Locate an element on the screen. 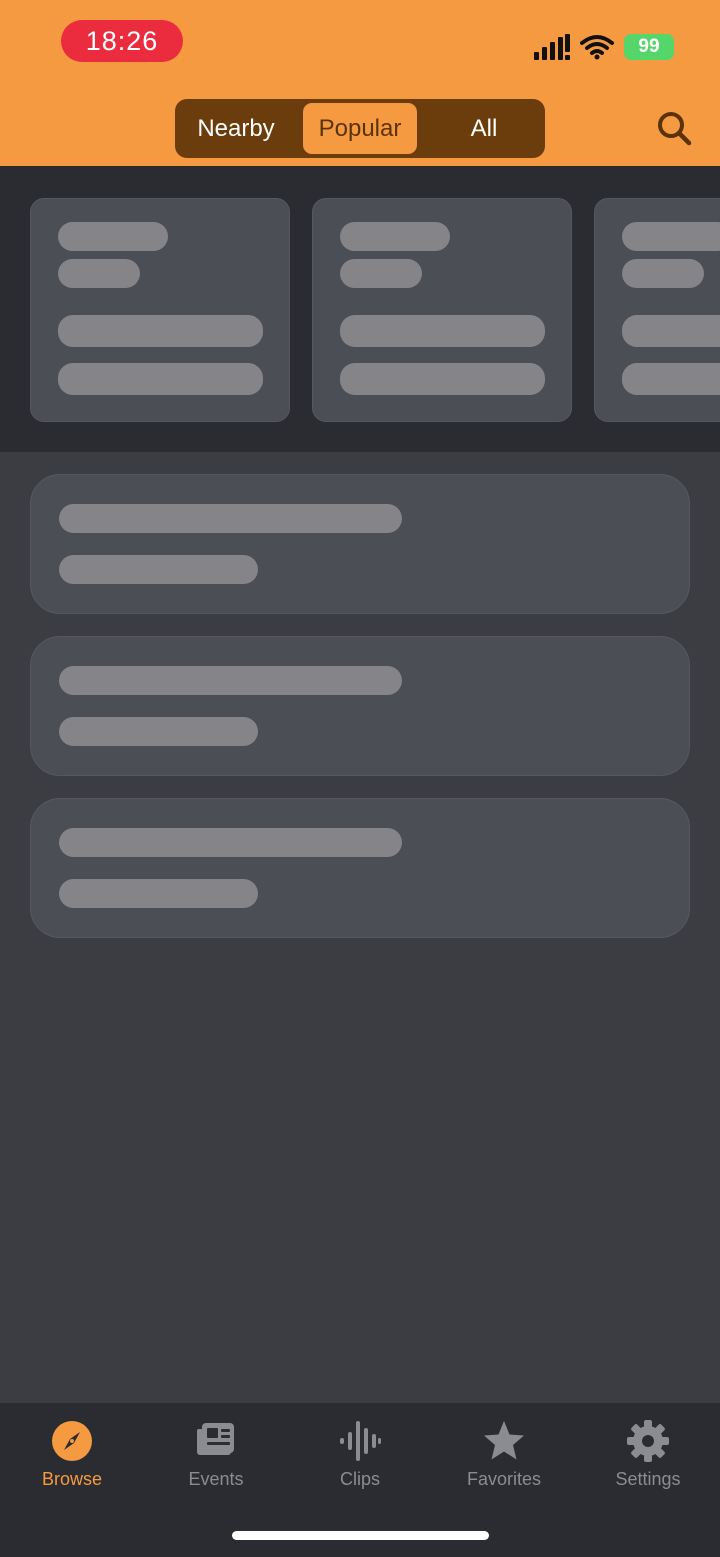 The width and height of the screenshot is (720, 1557). segmented-control: Nearby Popular All is located at coordinates (360, 128).